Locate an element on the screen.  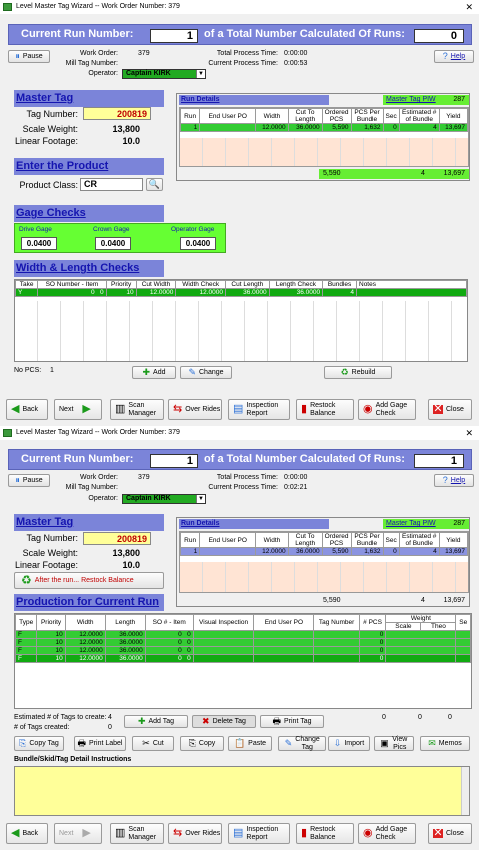
app-icon is located at coordinates (7, 7).